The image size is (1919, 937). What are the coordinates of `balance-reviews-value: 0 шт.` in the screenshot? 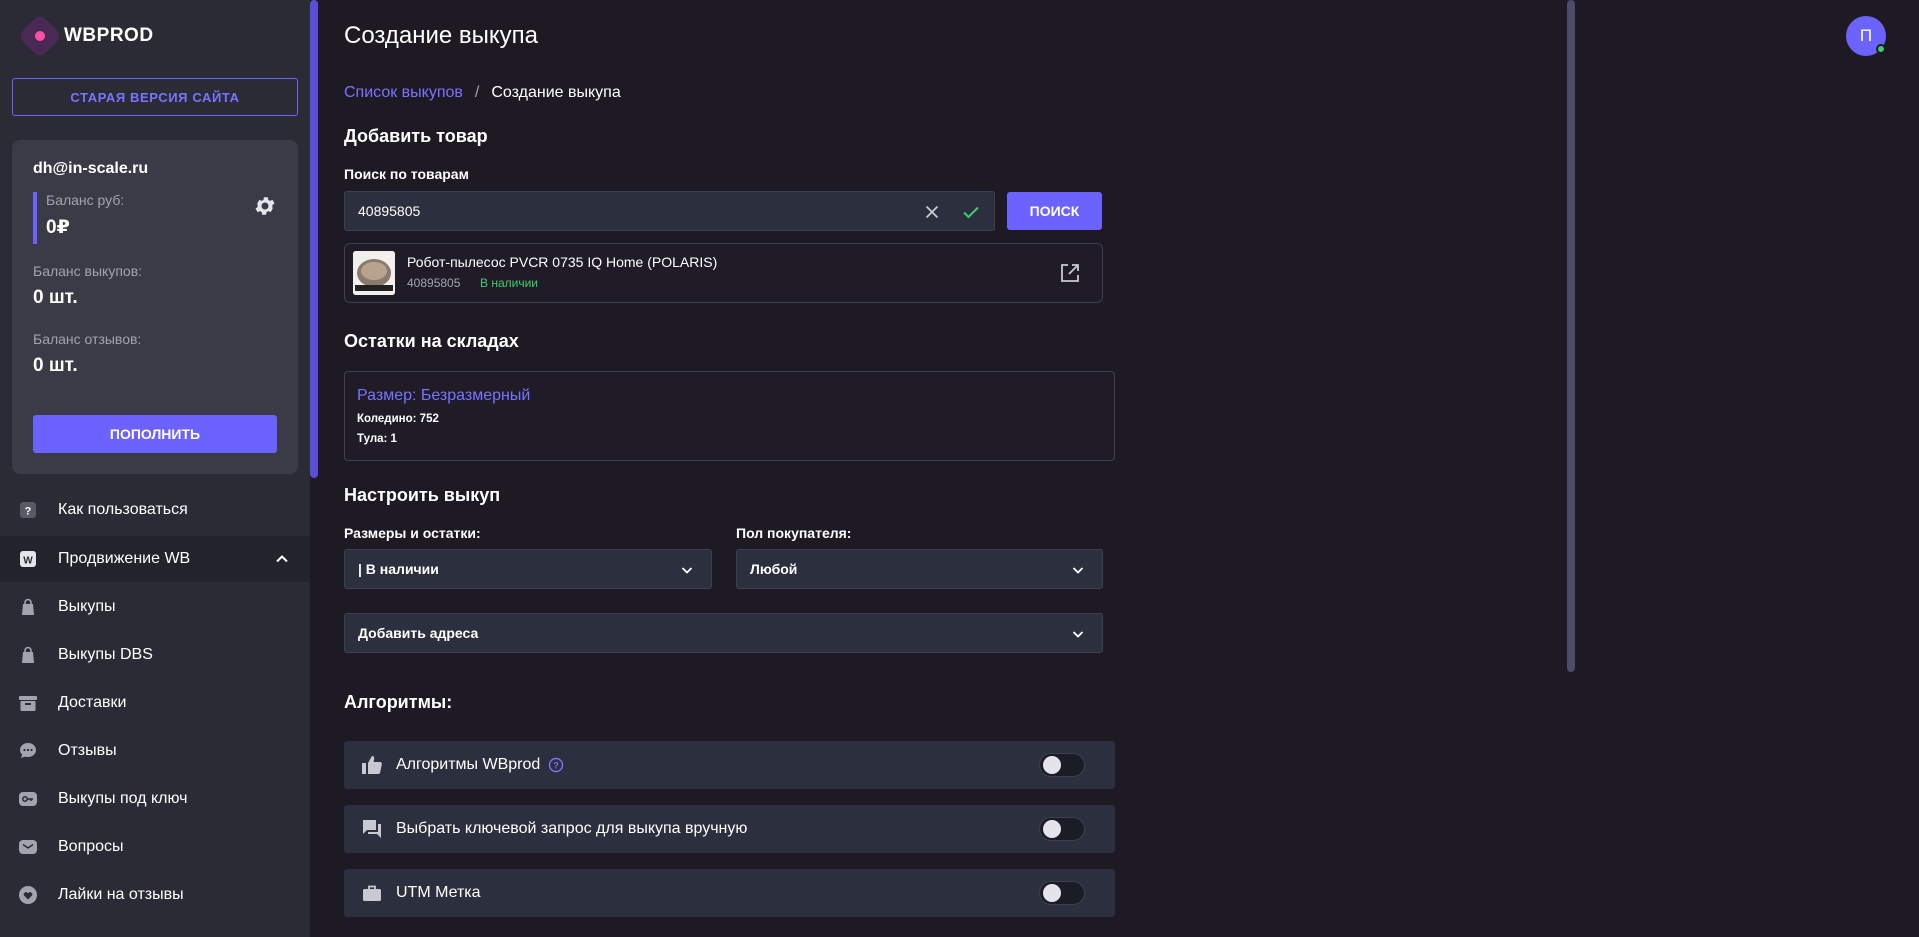 It's located at (55, 365).